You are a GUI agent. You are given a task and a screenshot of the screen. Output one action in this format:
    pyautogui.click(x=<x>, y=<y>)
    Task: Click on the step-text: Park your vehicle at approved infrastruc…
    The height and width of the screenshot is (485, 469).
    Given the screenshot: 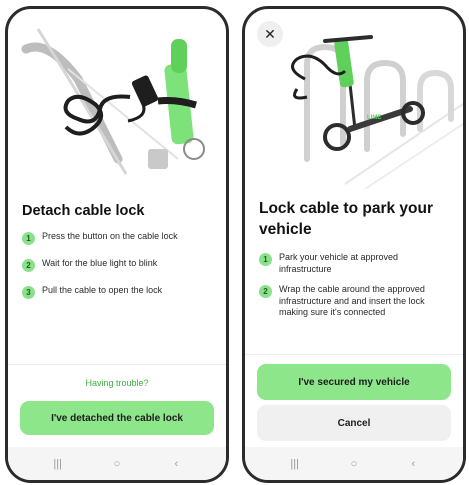 What is the action you would take?
    pyautogui.click(x=339, y=263)
    